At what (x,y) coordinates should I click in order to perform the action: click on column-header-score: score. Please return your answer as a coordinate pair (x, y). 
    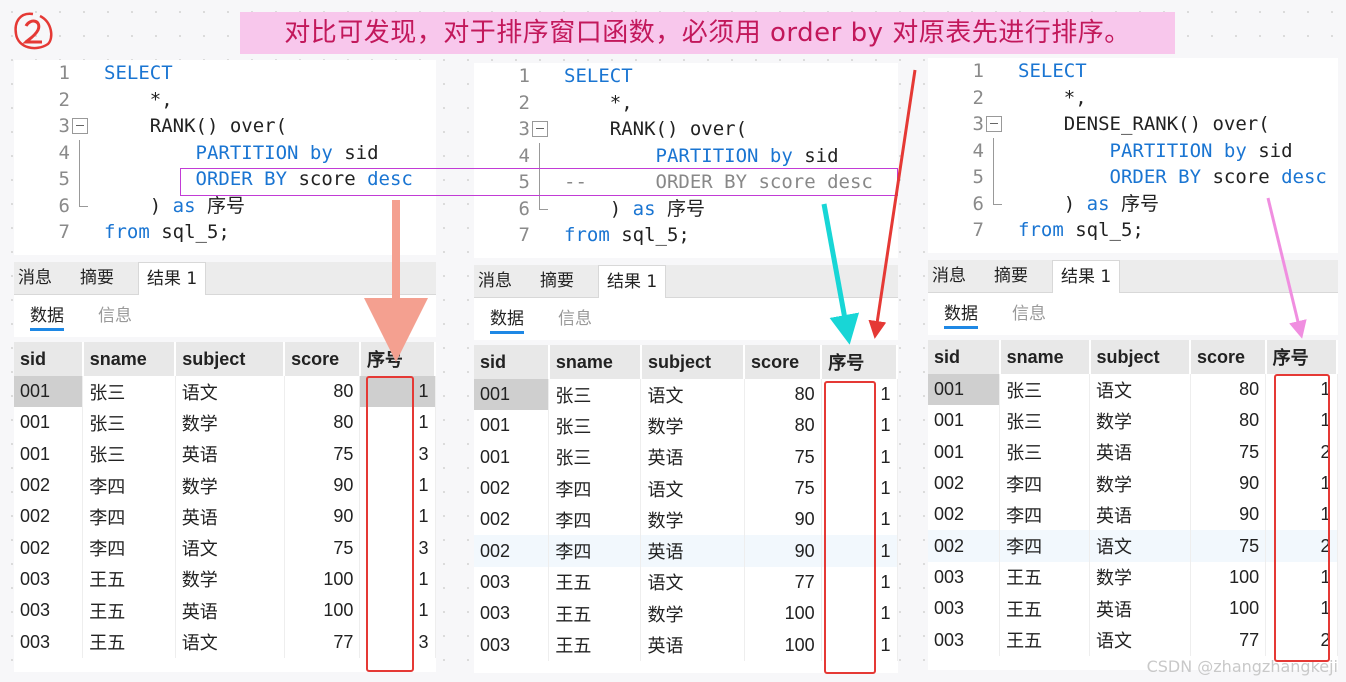
    Looking at the image, I should click on (322, 359).